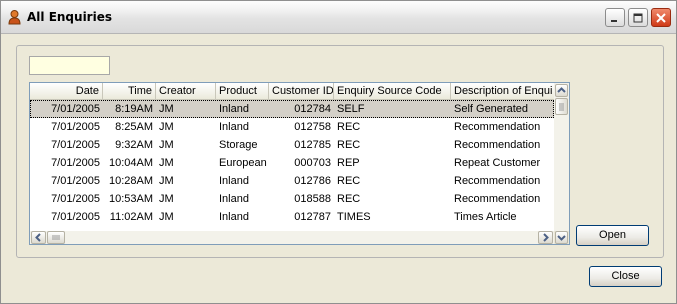 Image resolution: width=677 pixels, height=304 pixels. Describe the element at coordinates (312, 109) in the screenshot. I see `cell-customer-id: 012784` at that location.